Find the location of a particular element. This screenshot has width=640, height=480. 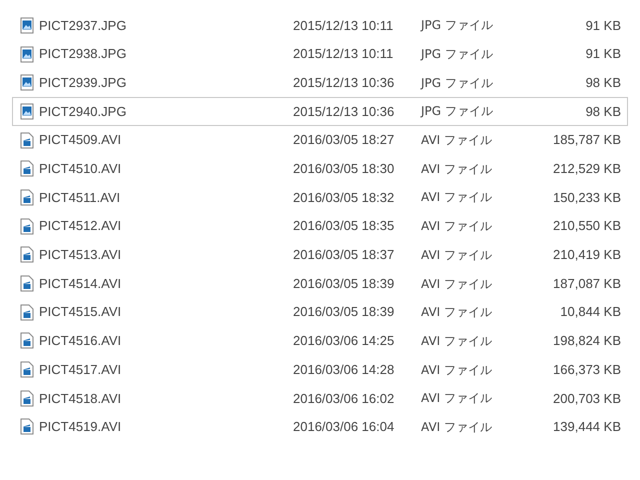

file-date: 2016/03/05 18:37 is located at coordinates (344, 255).